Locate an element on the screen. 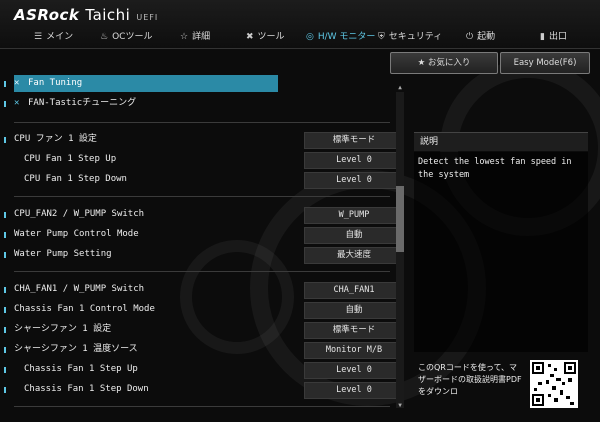 The image size is (600, 422). tab-exit: ▮ 出口 is located at coordinates (553, 37).